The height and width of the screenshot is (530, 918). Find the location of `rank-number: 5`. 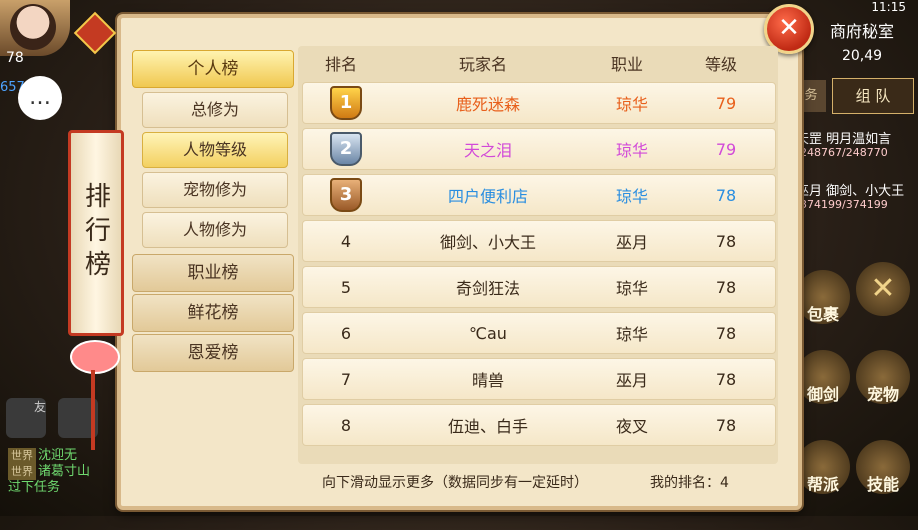

rank-number: 5 is located at coordinates (346, 287).